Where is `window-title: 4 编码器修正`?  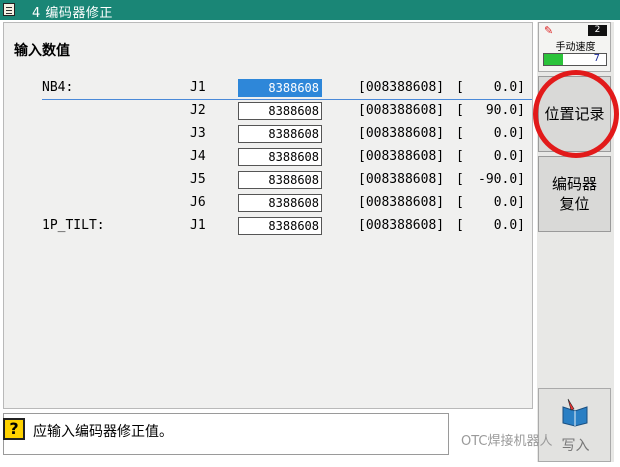 window-title: 4 编码器修正 is located at coordinates (72, 13).